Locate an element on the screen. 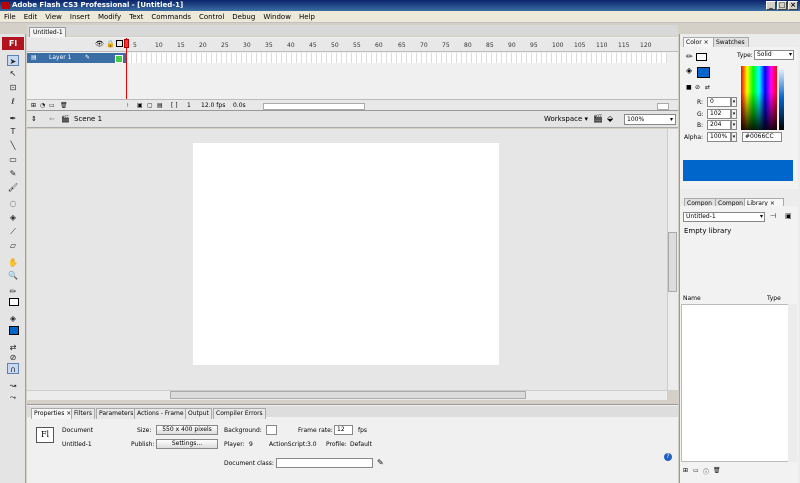 The image size is (800, 483). eyedropper-tool-icon: ⟋ is located at coordinates (13, 231).